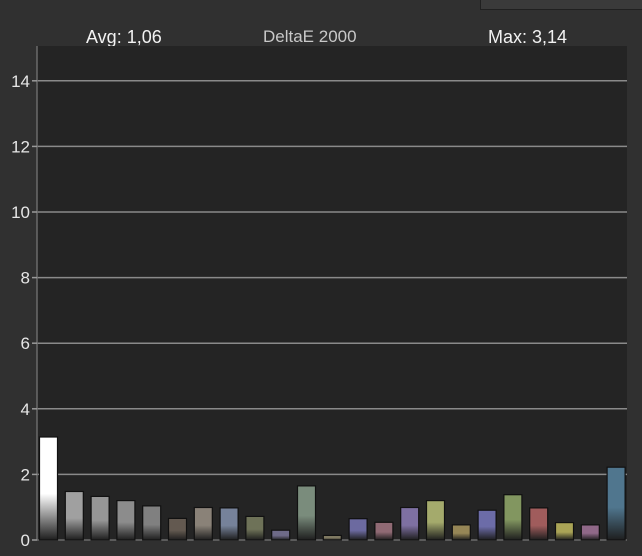 The height and width of the screenshot is (556, 642). Describe the element at coordinates (25, 409) in the screenshot. I see `y-tick-label-4: 4` at that location.